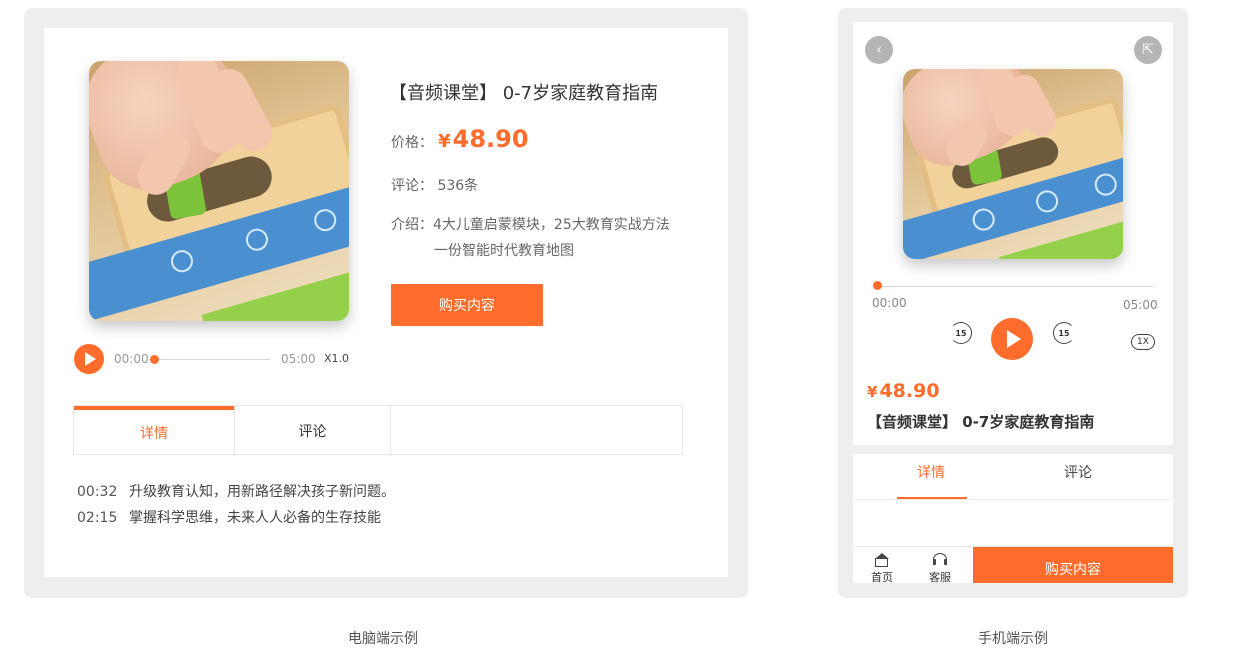 The width and height of the screenshot is (1236, 655). What do you see at coordinates (412, 225) in the screenshot?
I see `intro-label: 介绍：` at bounding box center [412, 225].